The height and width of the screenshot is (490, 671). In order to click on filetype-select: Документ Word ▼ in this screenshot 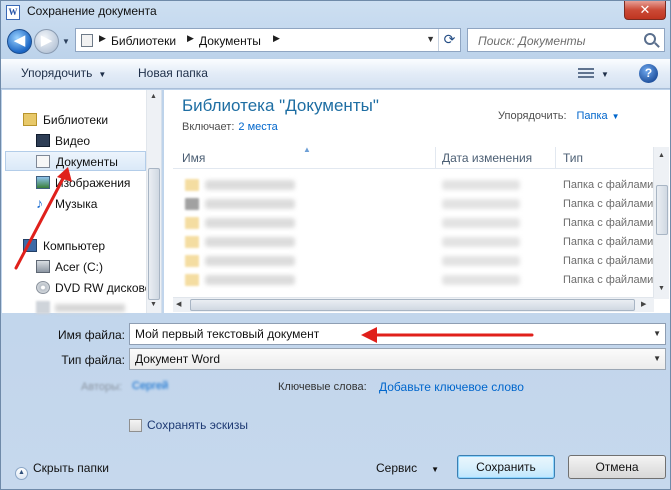, I will do `click(397, 359)`.